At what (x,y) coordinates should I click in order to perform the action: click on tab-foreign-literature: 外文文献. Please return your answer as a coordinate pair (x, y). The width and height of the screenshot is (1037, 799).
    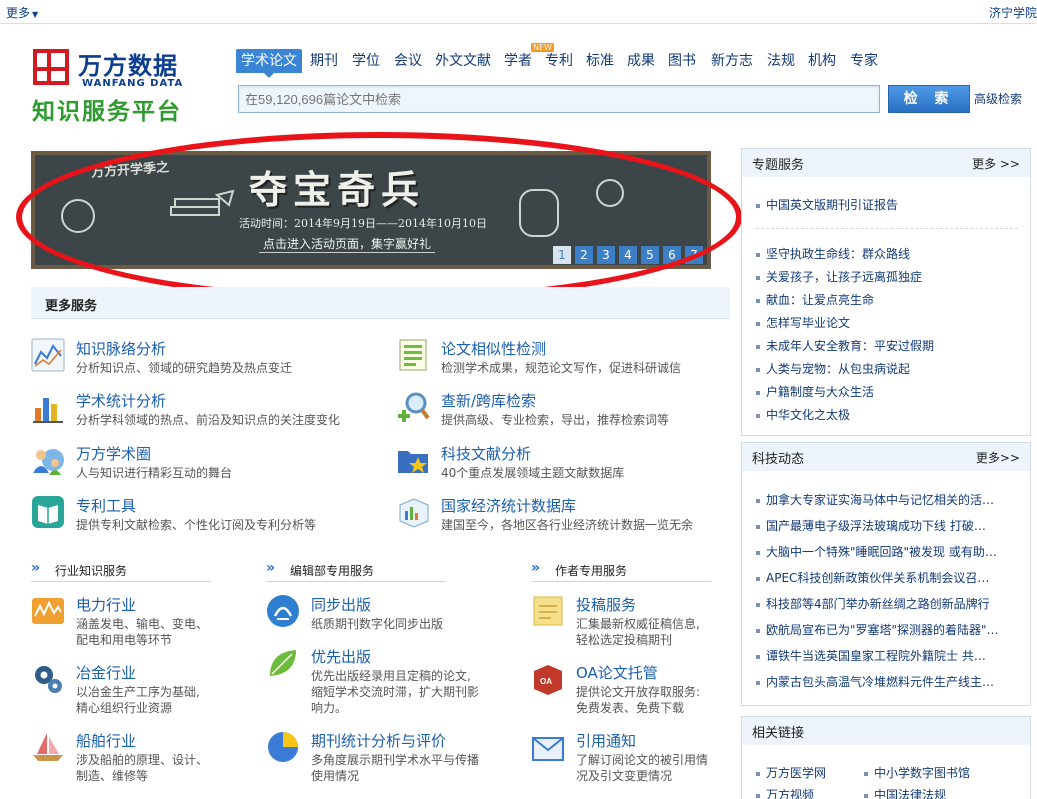
    Looking at the image, I should click on (463, 61).